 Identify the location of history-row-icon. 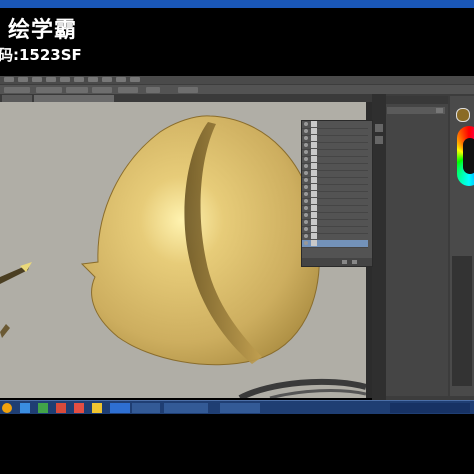
(439, 110).